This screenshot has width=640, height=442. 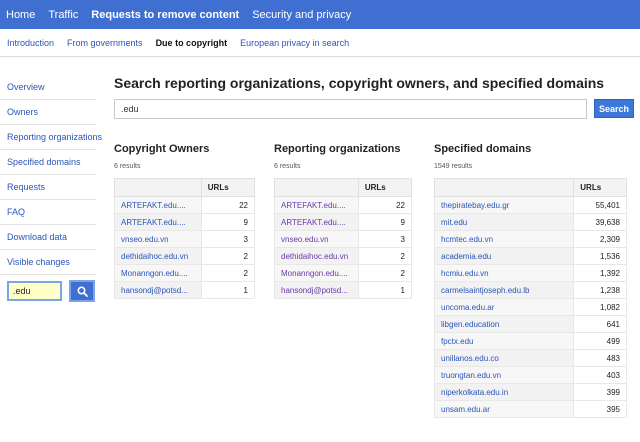 I want to click on sub-nav-european-privacy: European privacy in search, so click(x=294, y=43).